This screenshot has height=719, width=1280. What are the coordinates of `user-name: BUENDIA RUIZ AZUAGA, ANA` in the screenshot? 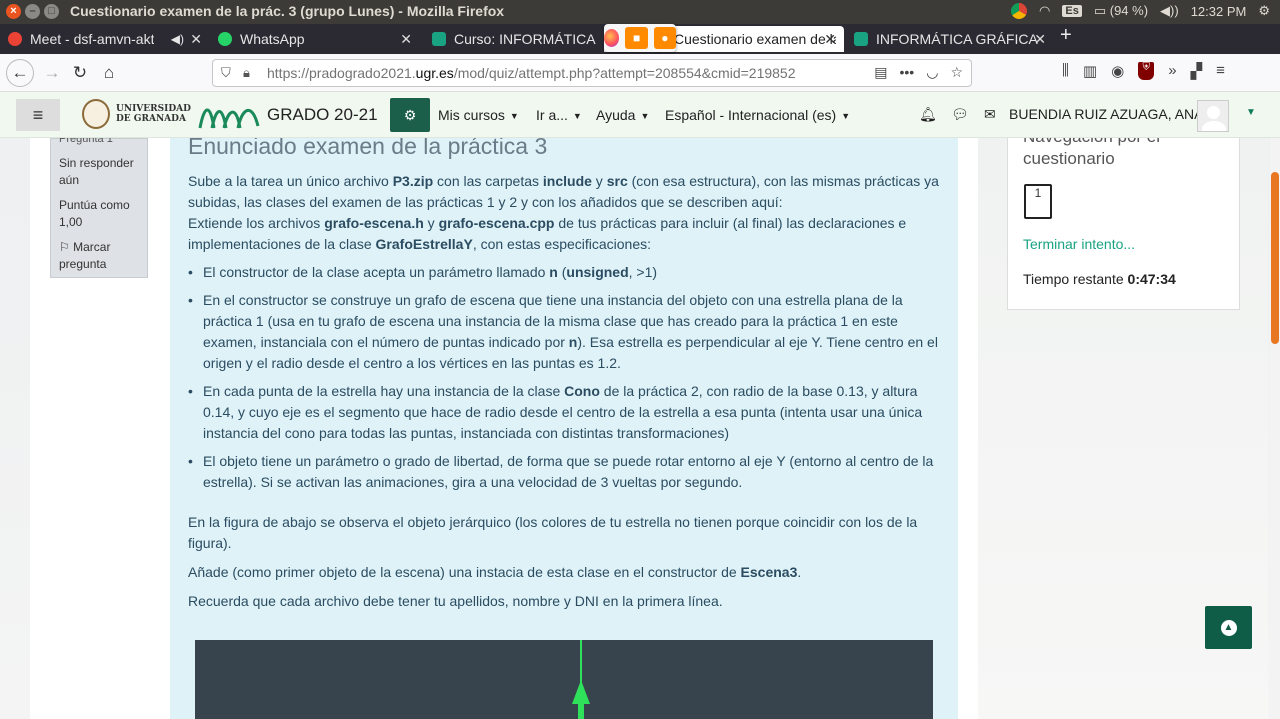 It's located at (1106, 114).